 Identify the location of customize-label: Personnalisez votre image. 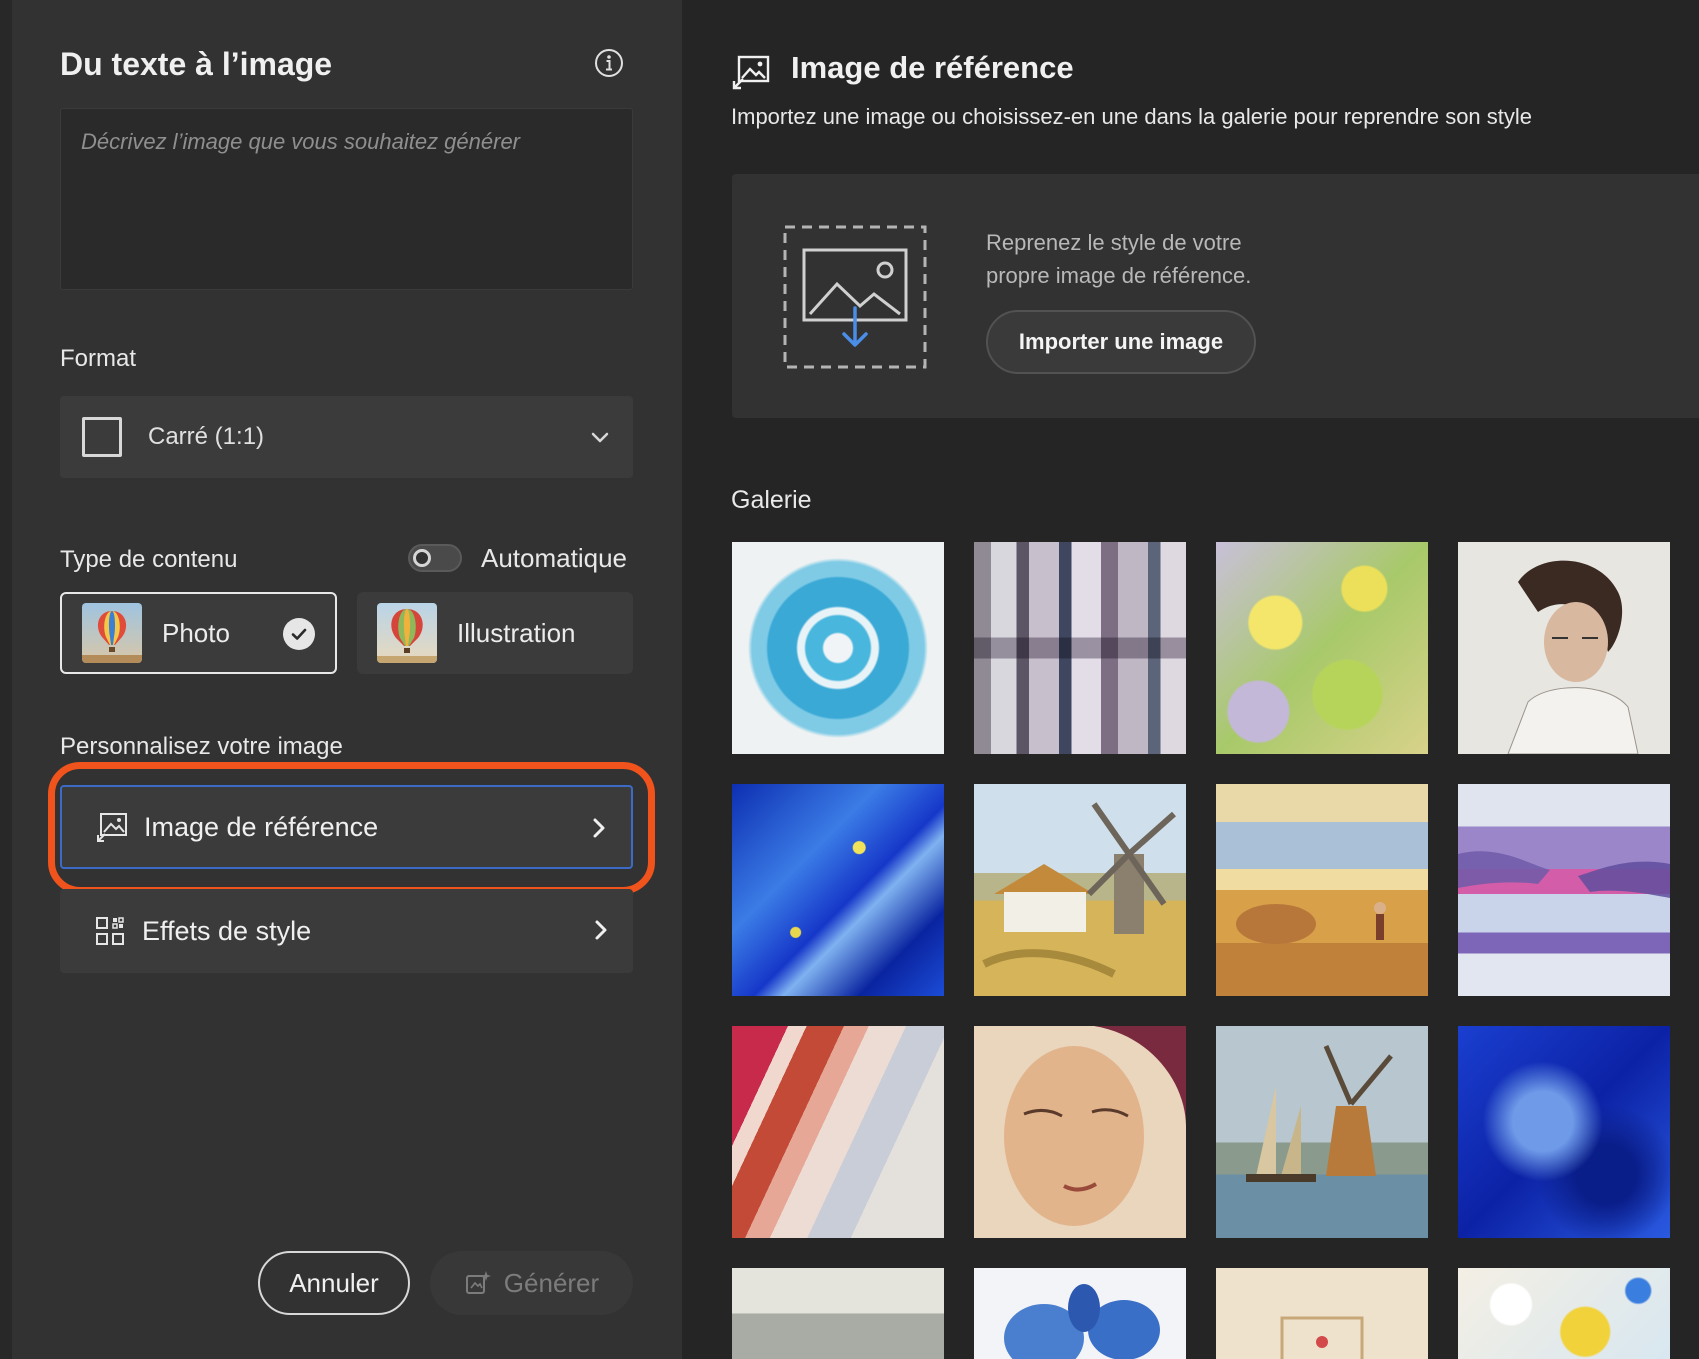
(201, 746).